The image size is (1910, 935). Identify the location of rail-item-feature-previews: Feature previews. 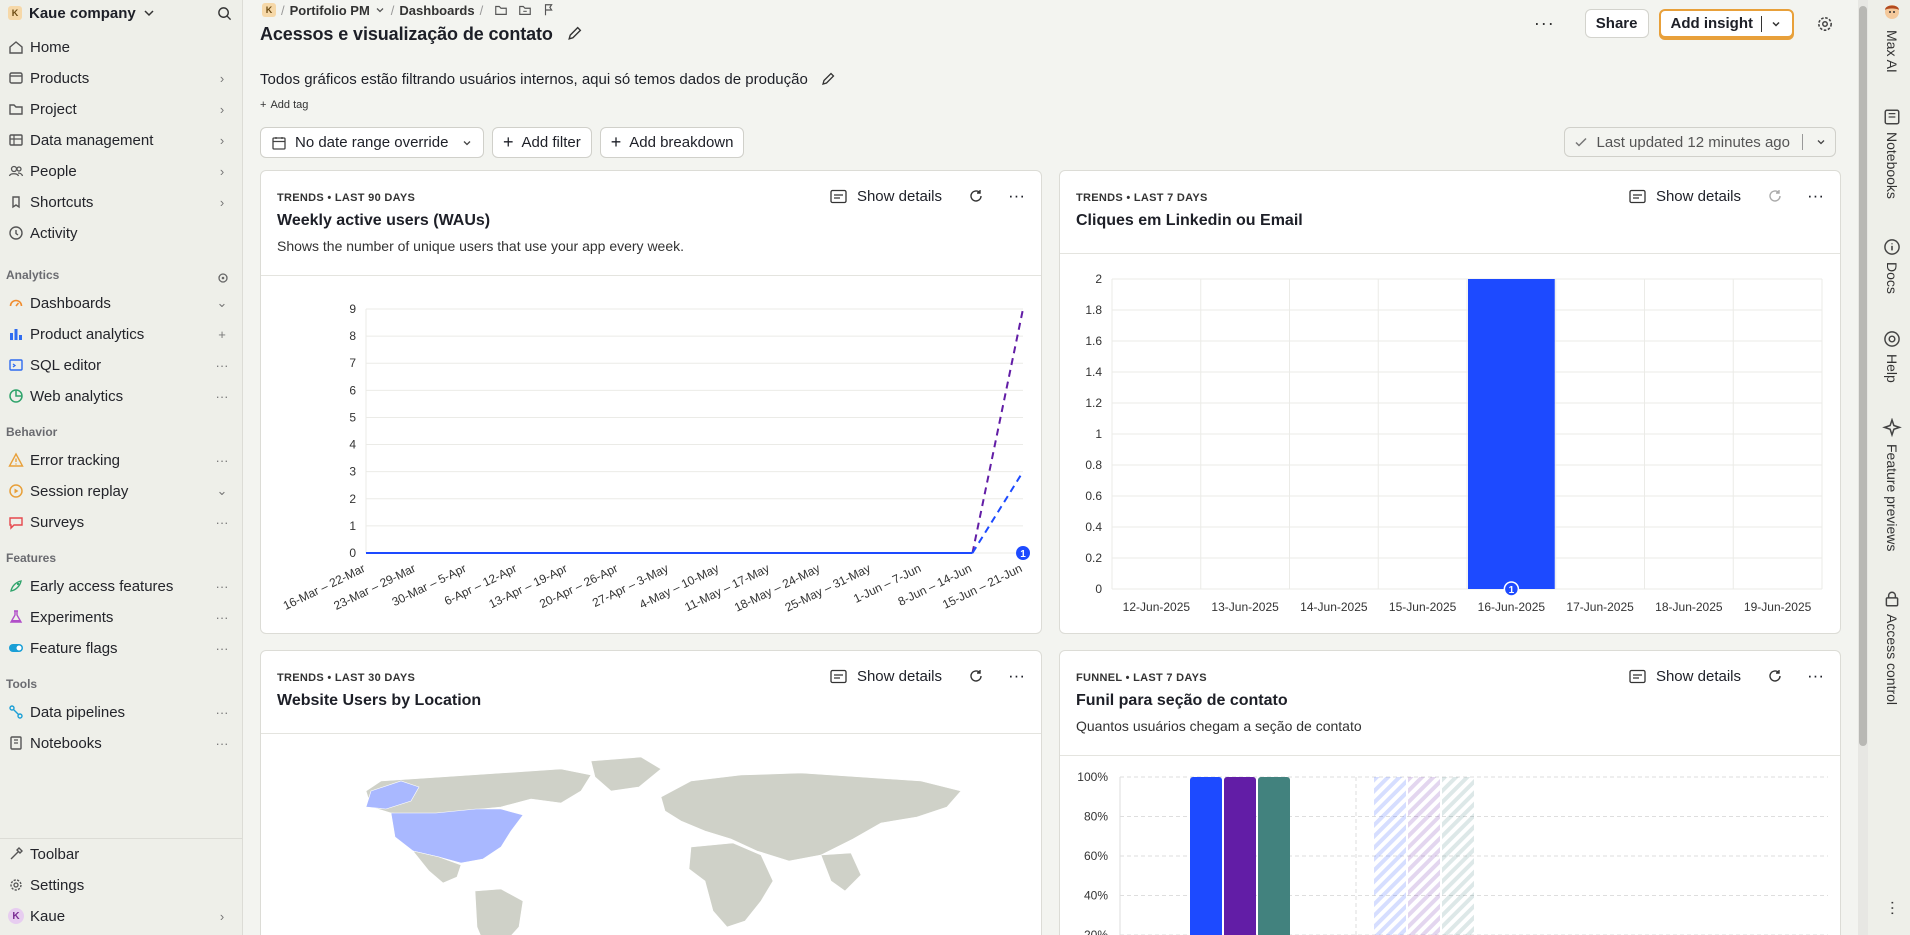
(1892, 484).